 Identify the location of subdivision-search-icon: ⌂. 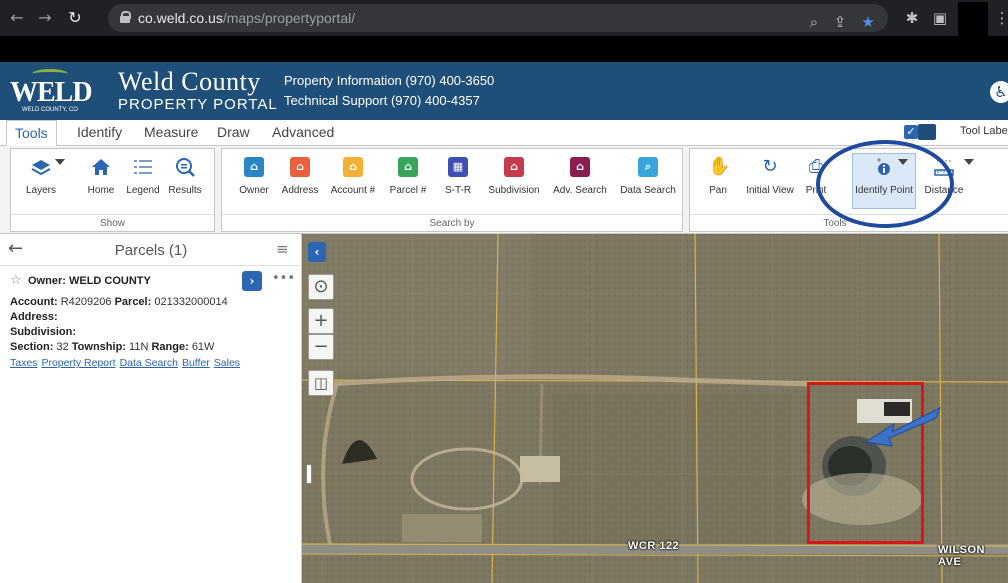
(514, 167).